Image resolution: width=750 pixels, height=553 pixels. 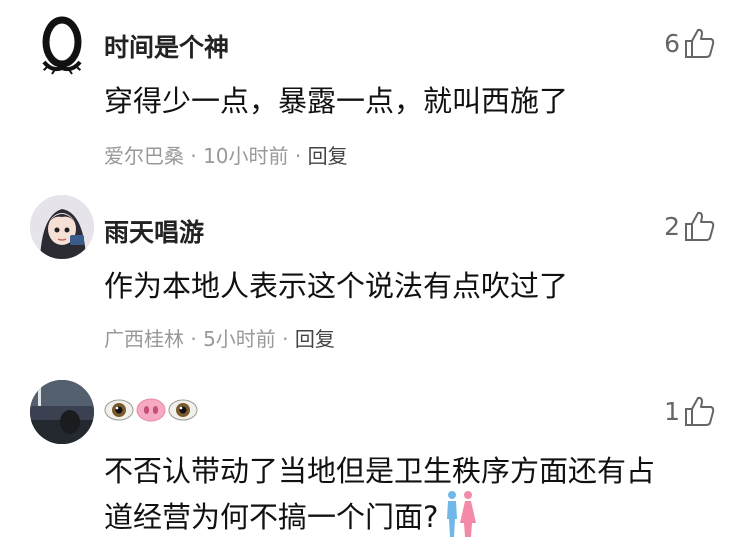 I want to click on like-count: 6, so click(x=672, y=43).